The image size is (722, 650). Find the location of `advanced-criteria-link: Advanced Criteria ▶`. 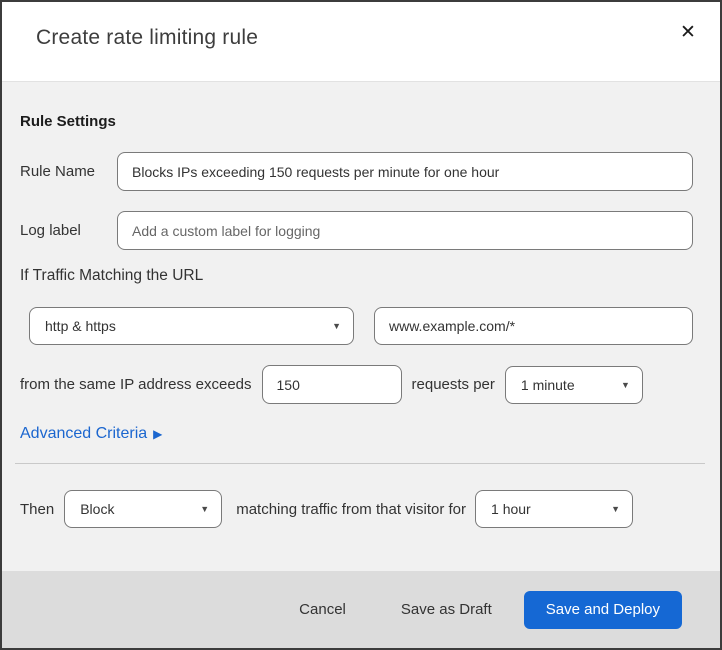

advanced-criteria-link: Advanced Criteria ▶ is located at coordinates (91, 434).